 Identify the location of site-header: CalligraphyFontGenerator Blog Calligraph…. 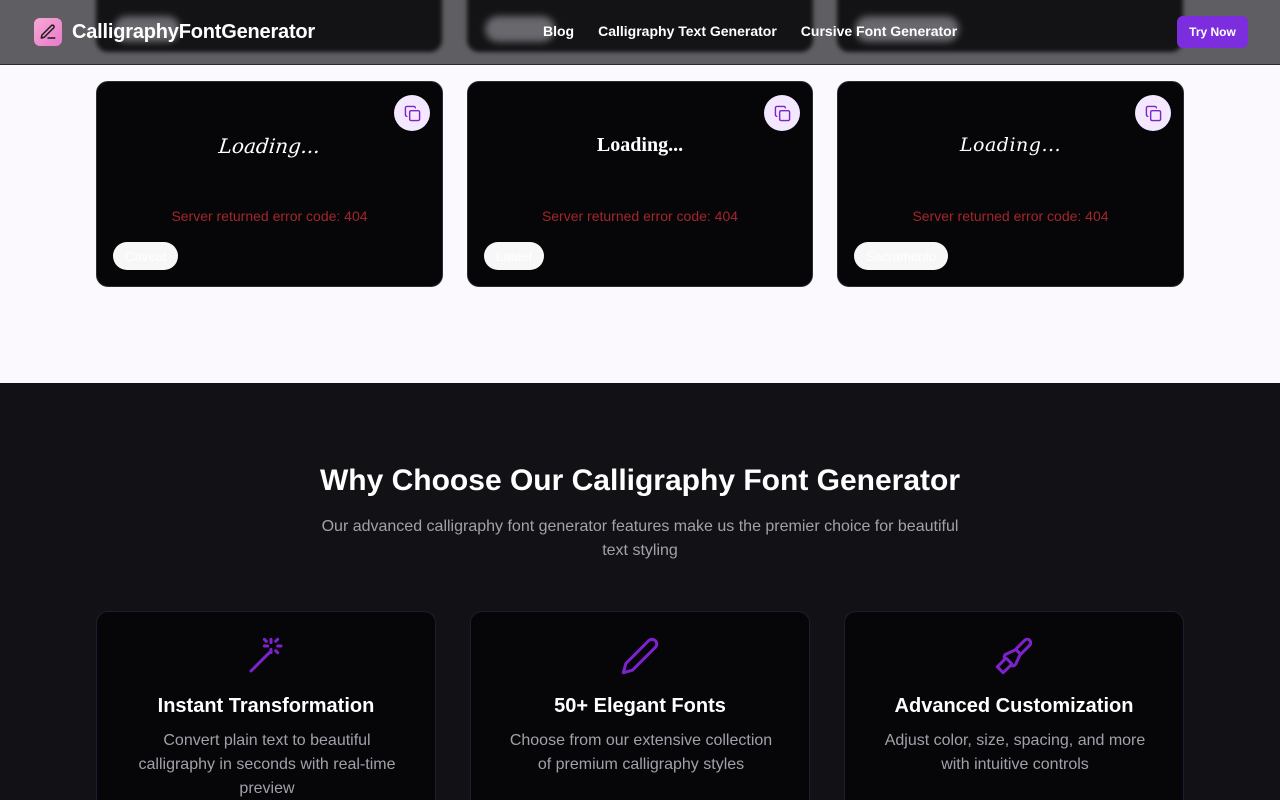
(640, 32).